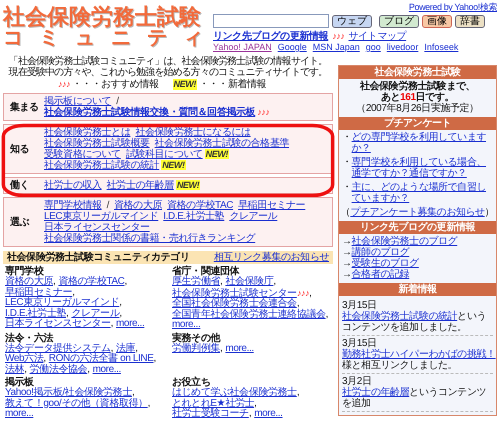  What do you see at coordinates (359, 343) in the screenshot?
I see `news-date: 3月15日` at bounding box center [359, 343].